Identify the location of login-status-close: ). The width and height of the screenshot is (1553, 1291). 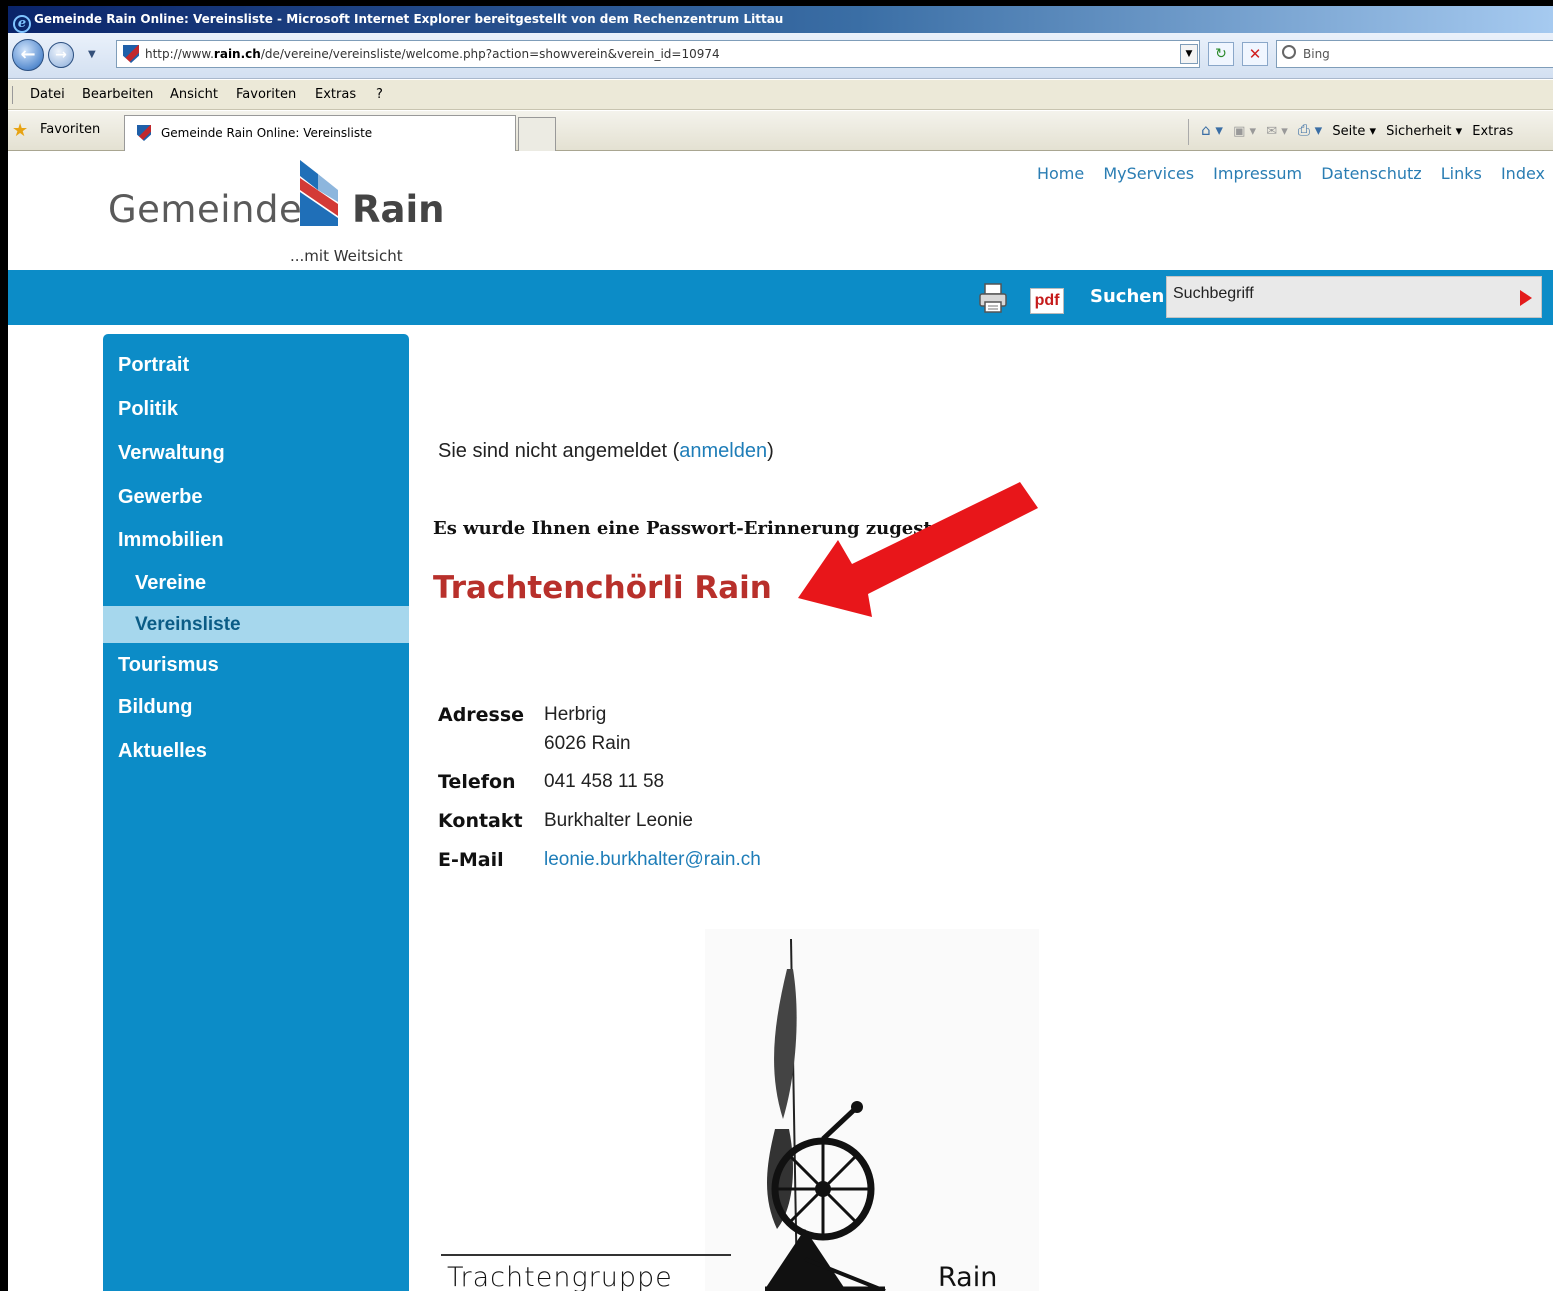
(770, 451).